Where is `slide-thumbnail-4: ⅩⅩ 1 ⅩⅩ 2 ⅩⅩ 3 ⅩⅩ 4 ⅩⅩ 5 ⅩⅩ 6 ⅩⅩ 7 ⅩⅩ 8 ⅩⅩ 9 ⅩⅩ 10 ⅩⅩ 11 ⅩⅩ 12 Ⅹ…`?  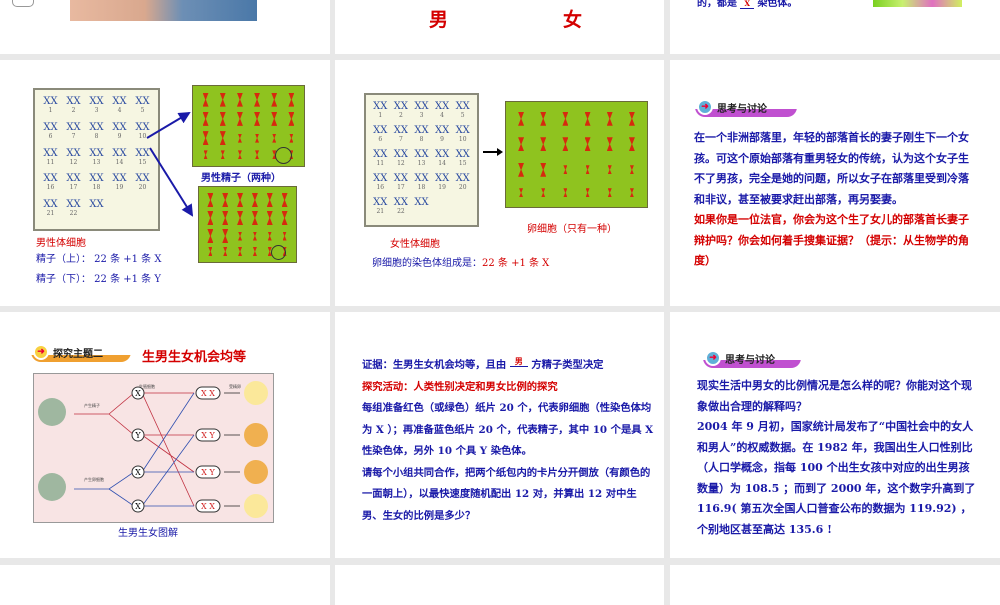 slide-thumbnail-4: ⅩⅩ 1 ⅩⅩ 2 ⅩⅩ 3 ⅩⅩ 4 ⅩⅩ 5 ⅩⅩ 6 ⅩⅩ 7 ⅩⅩ 8 ⅩⅩ 9 ⅩⅩ 10 ⅩⅩ 11 ⅩⅩ 12 Ⅹ… is located at coordinates (165, 183).